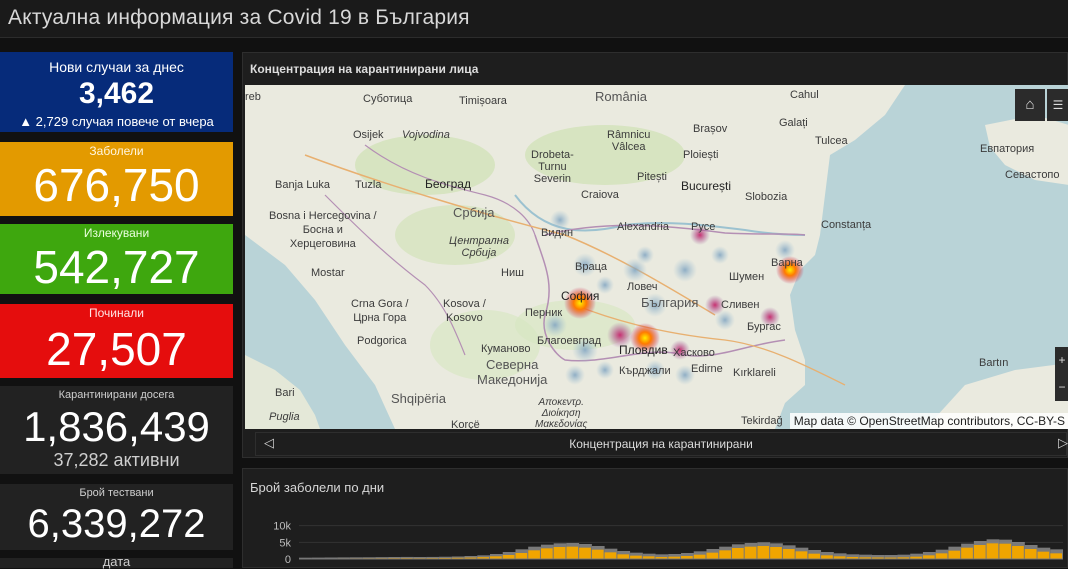  I want to click on map-label-apokentr: Αποκεντρ. Διοίκηση Μακεδονίας, so click(561, 413).